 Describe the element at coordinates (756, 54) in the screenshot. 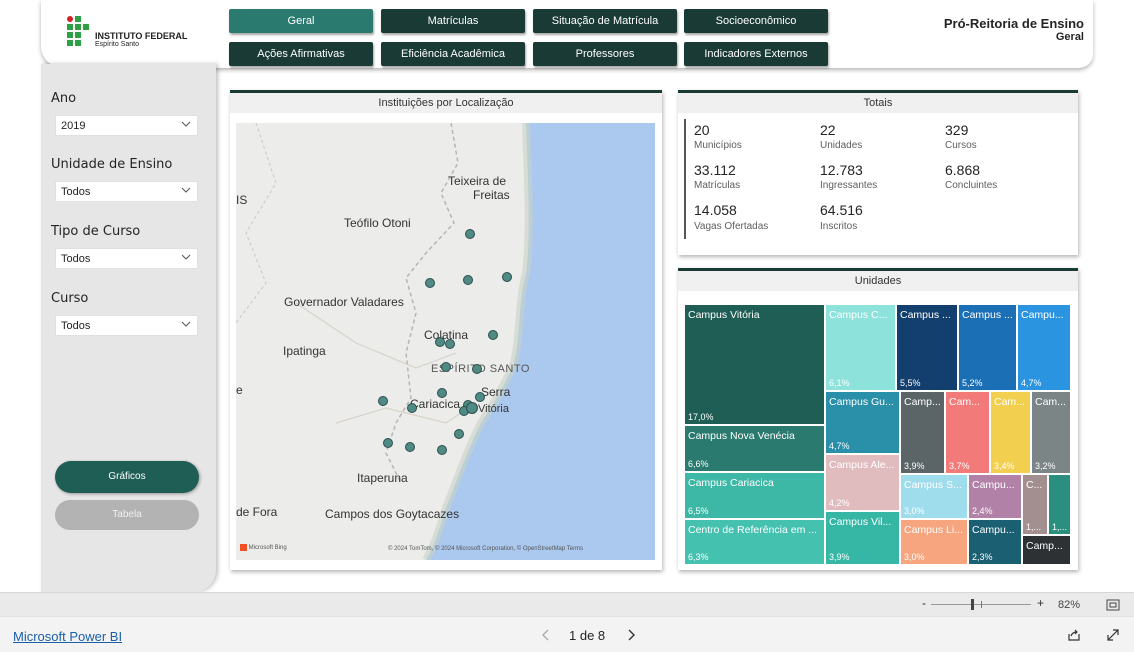

I see `nav-indicadores-externos: Indicadores Externos` at that location.